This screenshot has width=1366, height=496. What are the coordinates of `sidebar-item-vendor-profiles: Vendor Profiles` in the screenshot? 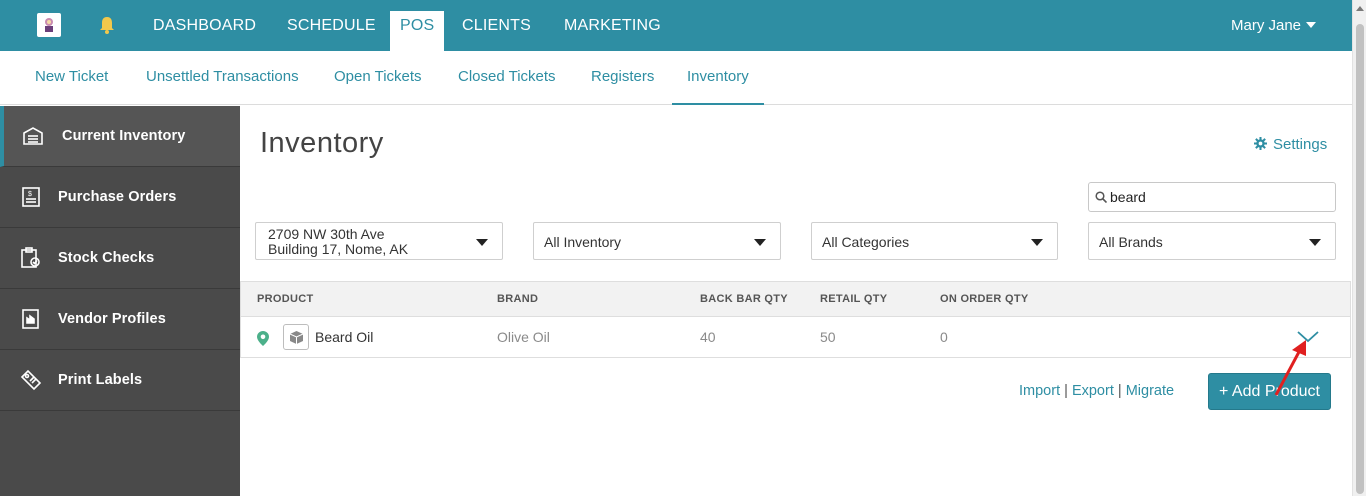 It's located at (120, 319).